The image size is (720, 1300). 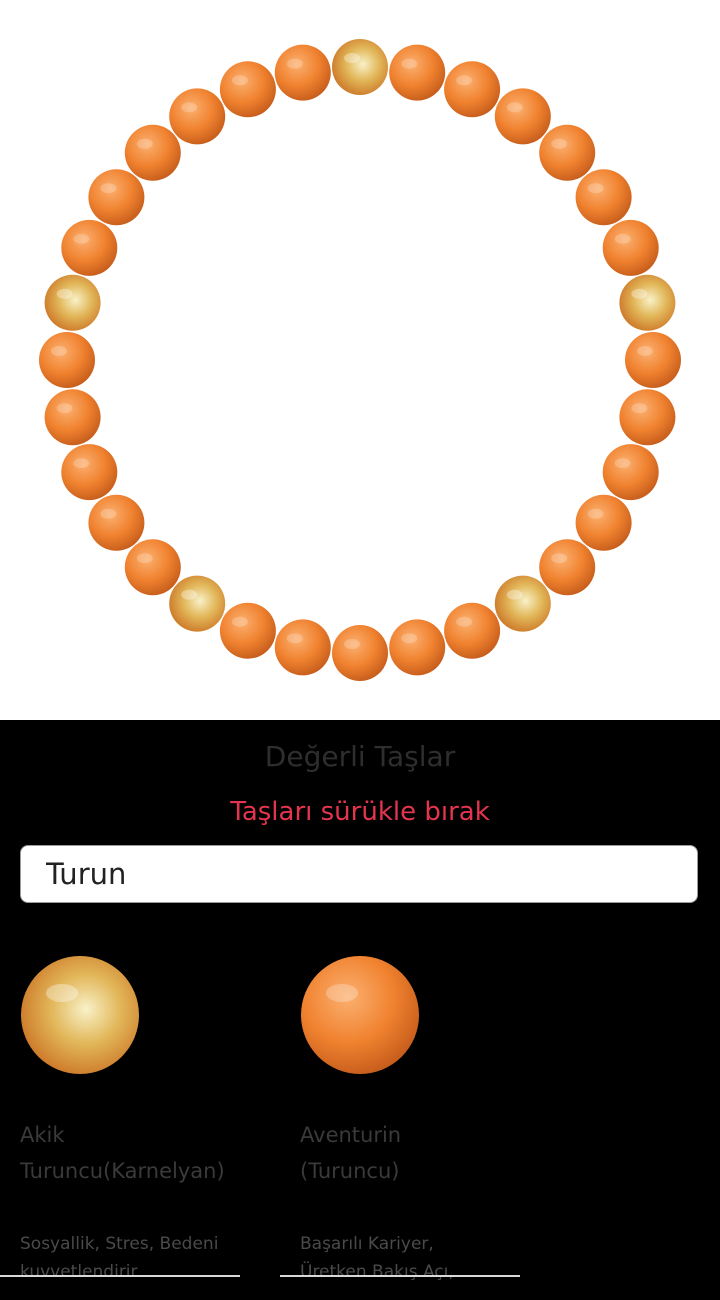 What do you see at coordinates (359, 874) in the screenshot?
I see `search-input` at bounding box center [359, 874].